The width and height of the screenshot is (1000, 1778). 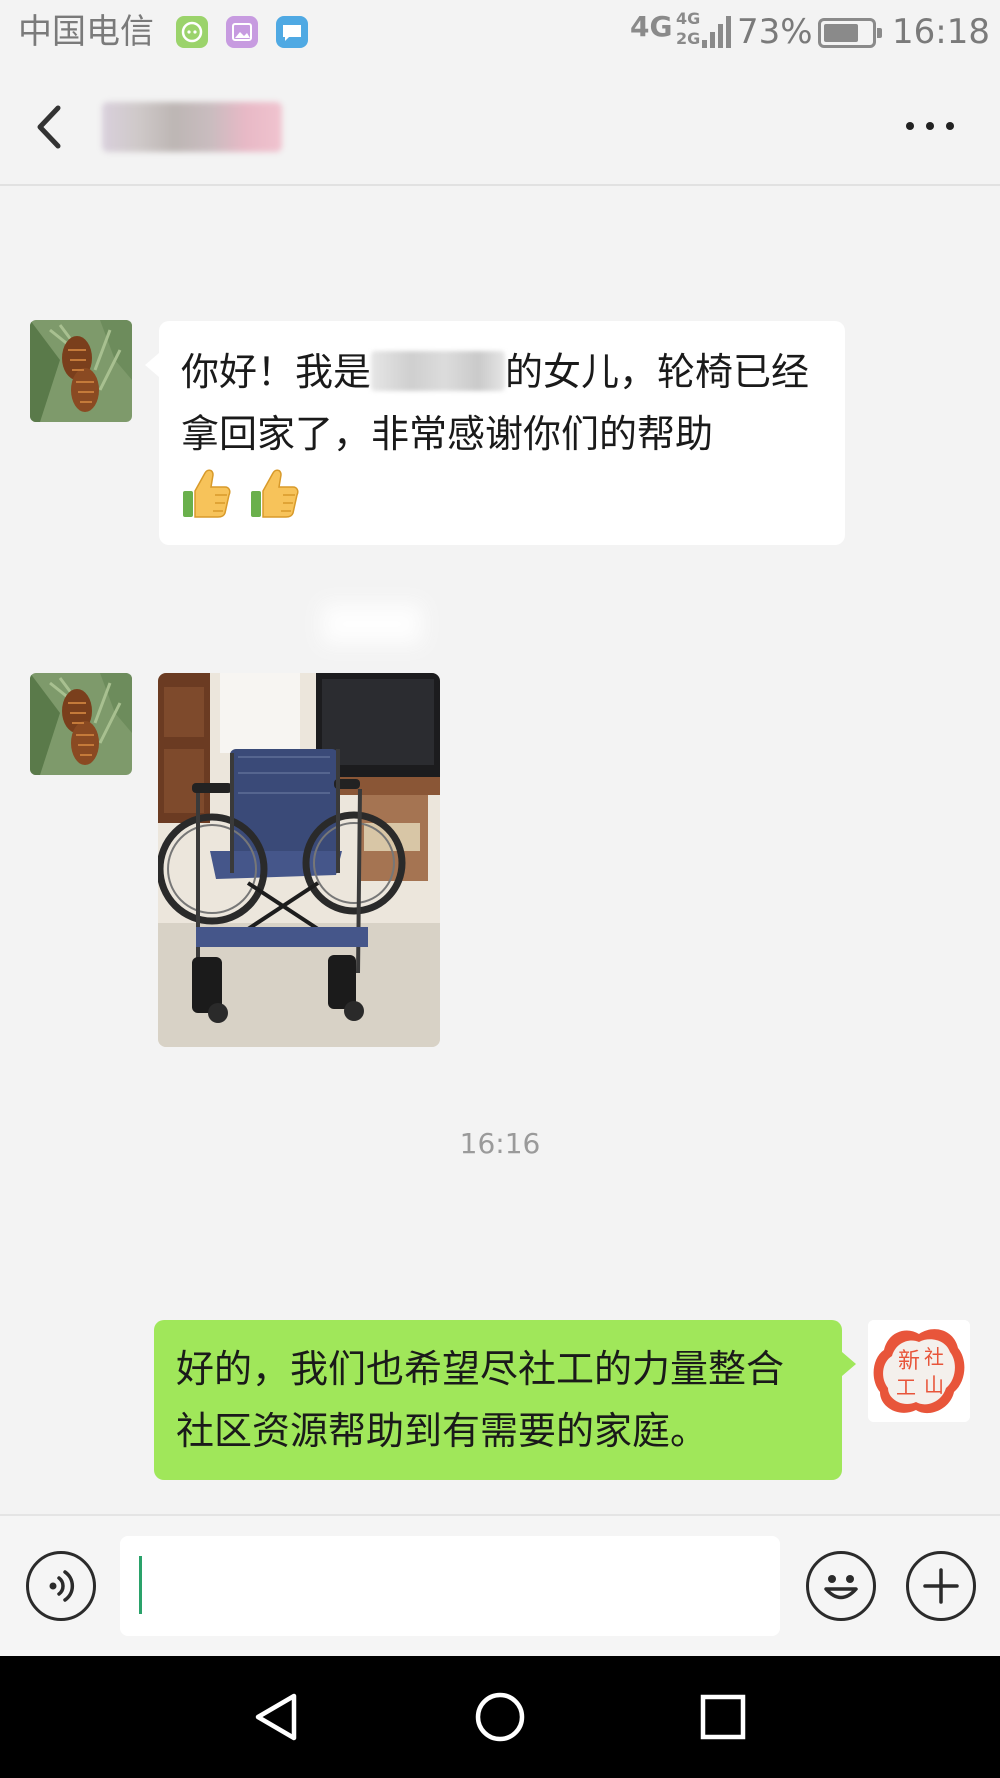 I want to click on gallery-app-icon, so click(x=242, y=32).